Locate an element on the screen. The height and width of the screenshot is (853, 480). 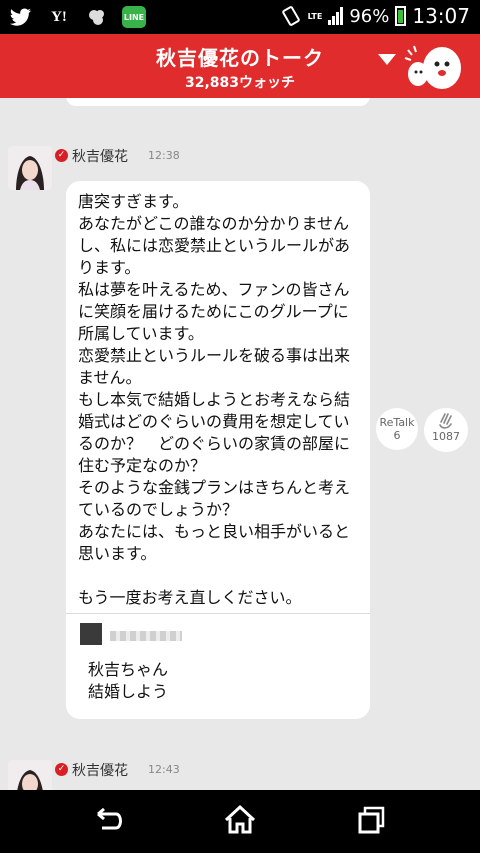
battery-icon is located at coordinates (401, 16).